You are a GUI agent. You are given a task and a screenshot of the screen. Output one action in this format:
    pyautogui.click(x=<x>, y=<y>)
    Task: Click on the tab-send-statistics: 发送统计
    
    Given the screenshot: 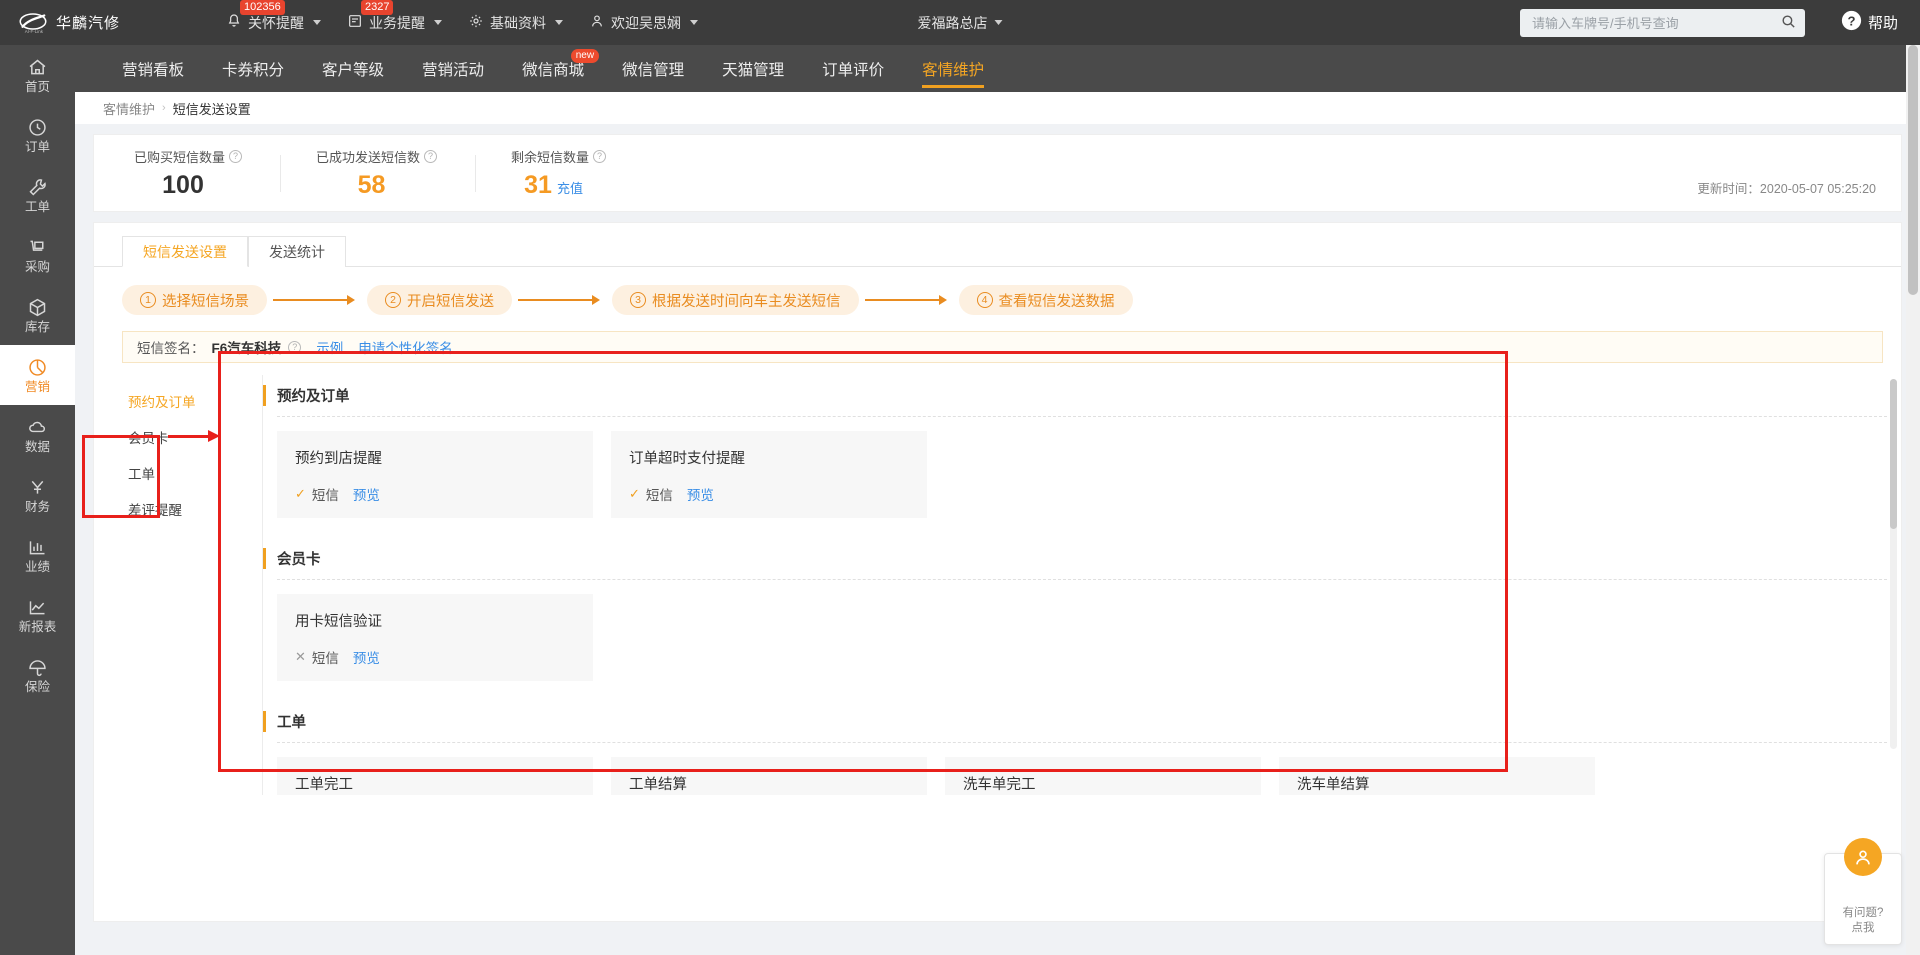 What is the action you would take?
    pyautogui.click(x=297, y=251)
    